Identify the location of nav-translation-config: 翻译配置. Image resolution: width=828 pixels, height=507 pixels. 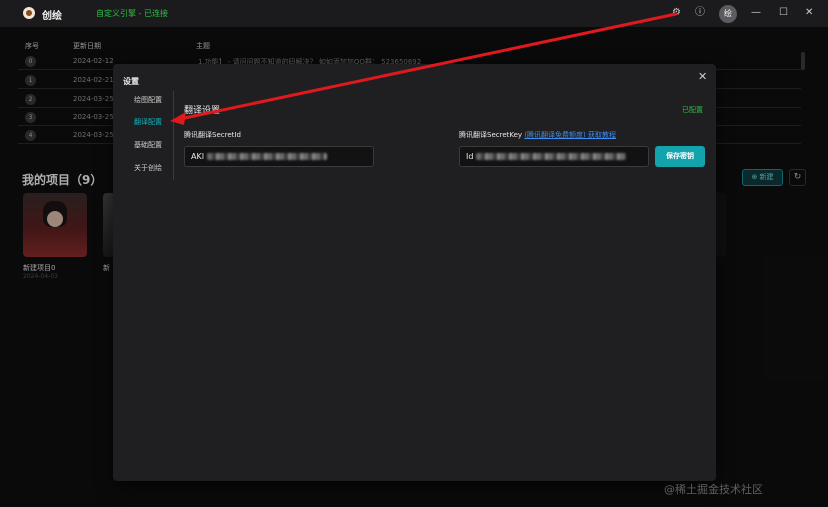
(148, 122).